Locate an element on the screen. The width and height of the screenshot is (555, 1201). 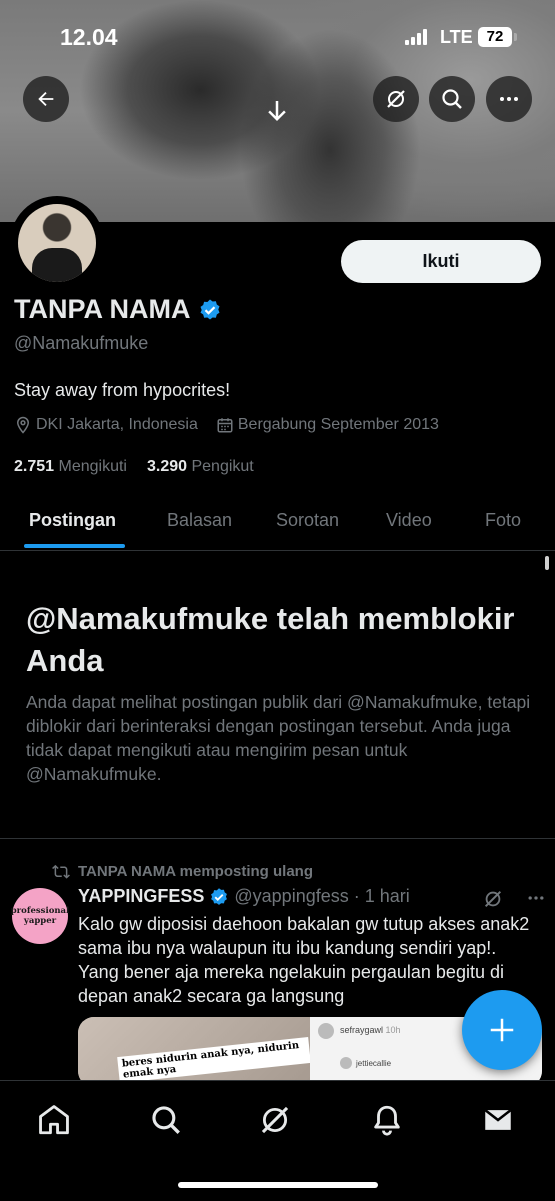
media-user2: jettiecallie is located at coordinates (374, 1063).